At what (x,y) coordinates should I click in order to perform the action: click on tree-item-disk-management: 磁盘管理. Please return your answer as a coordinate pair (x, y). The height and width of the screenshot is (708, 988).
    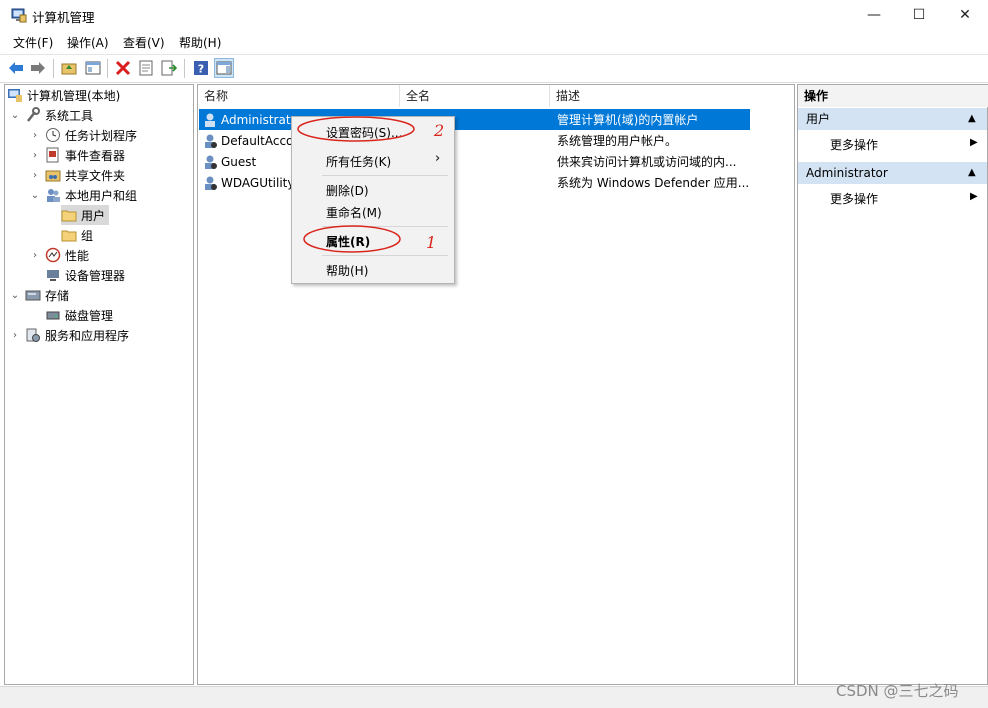
    Looking at the image, I should click on (79, 315).